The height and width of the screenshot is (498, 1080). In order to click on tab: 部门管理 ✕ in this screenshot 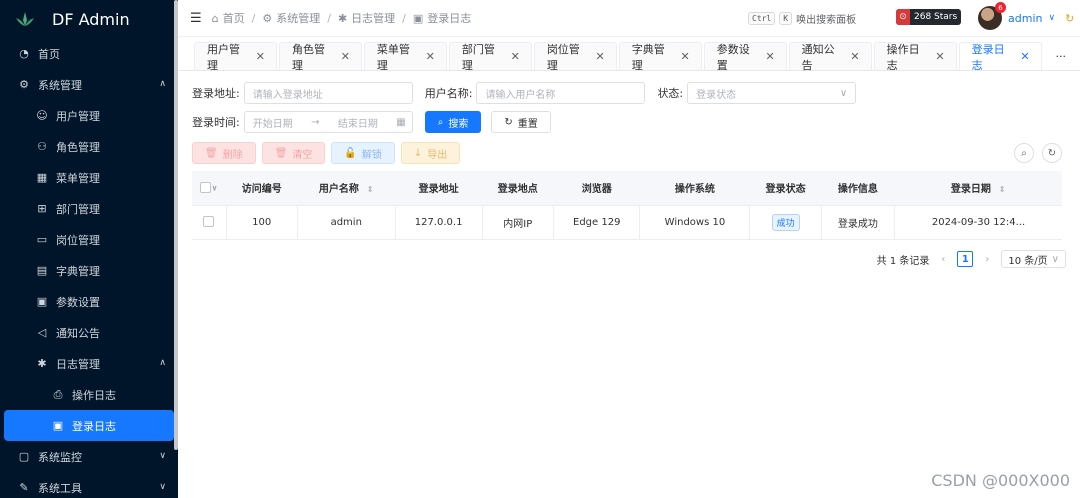, I will do `click(490, 57)`.